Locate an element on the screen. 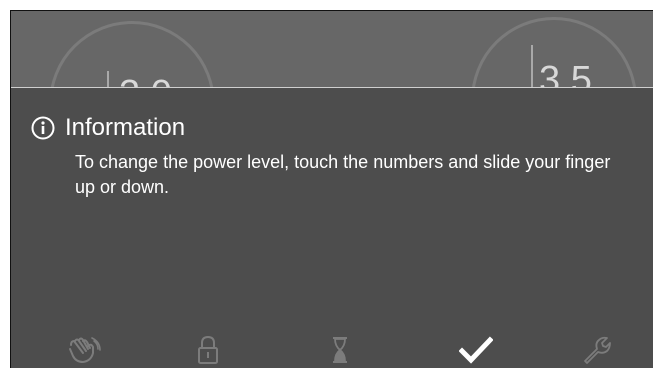  lock-icon is located at coordinates (208, 350).